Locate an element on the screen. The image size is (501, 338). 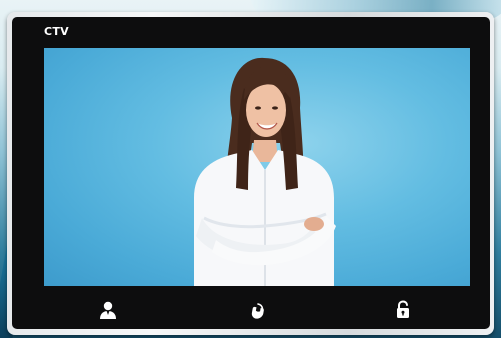
user-icon is located at coordinates (108, 310).